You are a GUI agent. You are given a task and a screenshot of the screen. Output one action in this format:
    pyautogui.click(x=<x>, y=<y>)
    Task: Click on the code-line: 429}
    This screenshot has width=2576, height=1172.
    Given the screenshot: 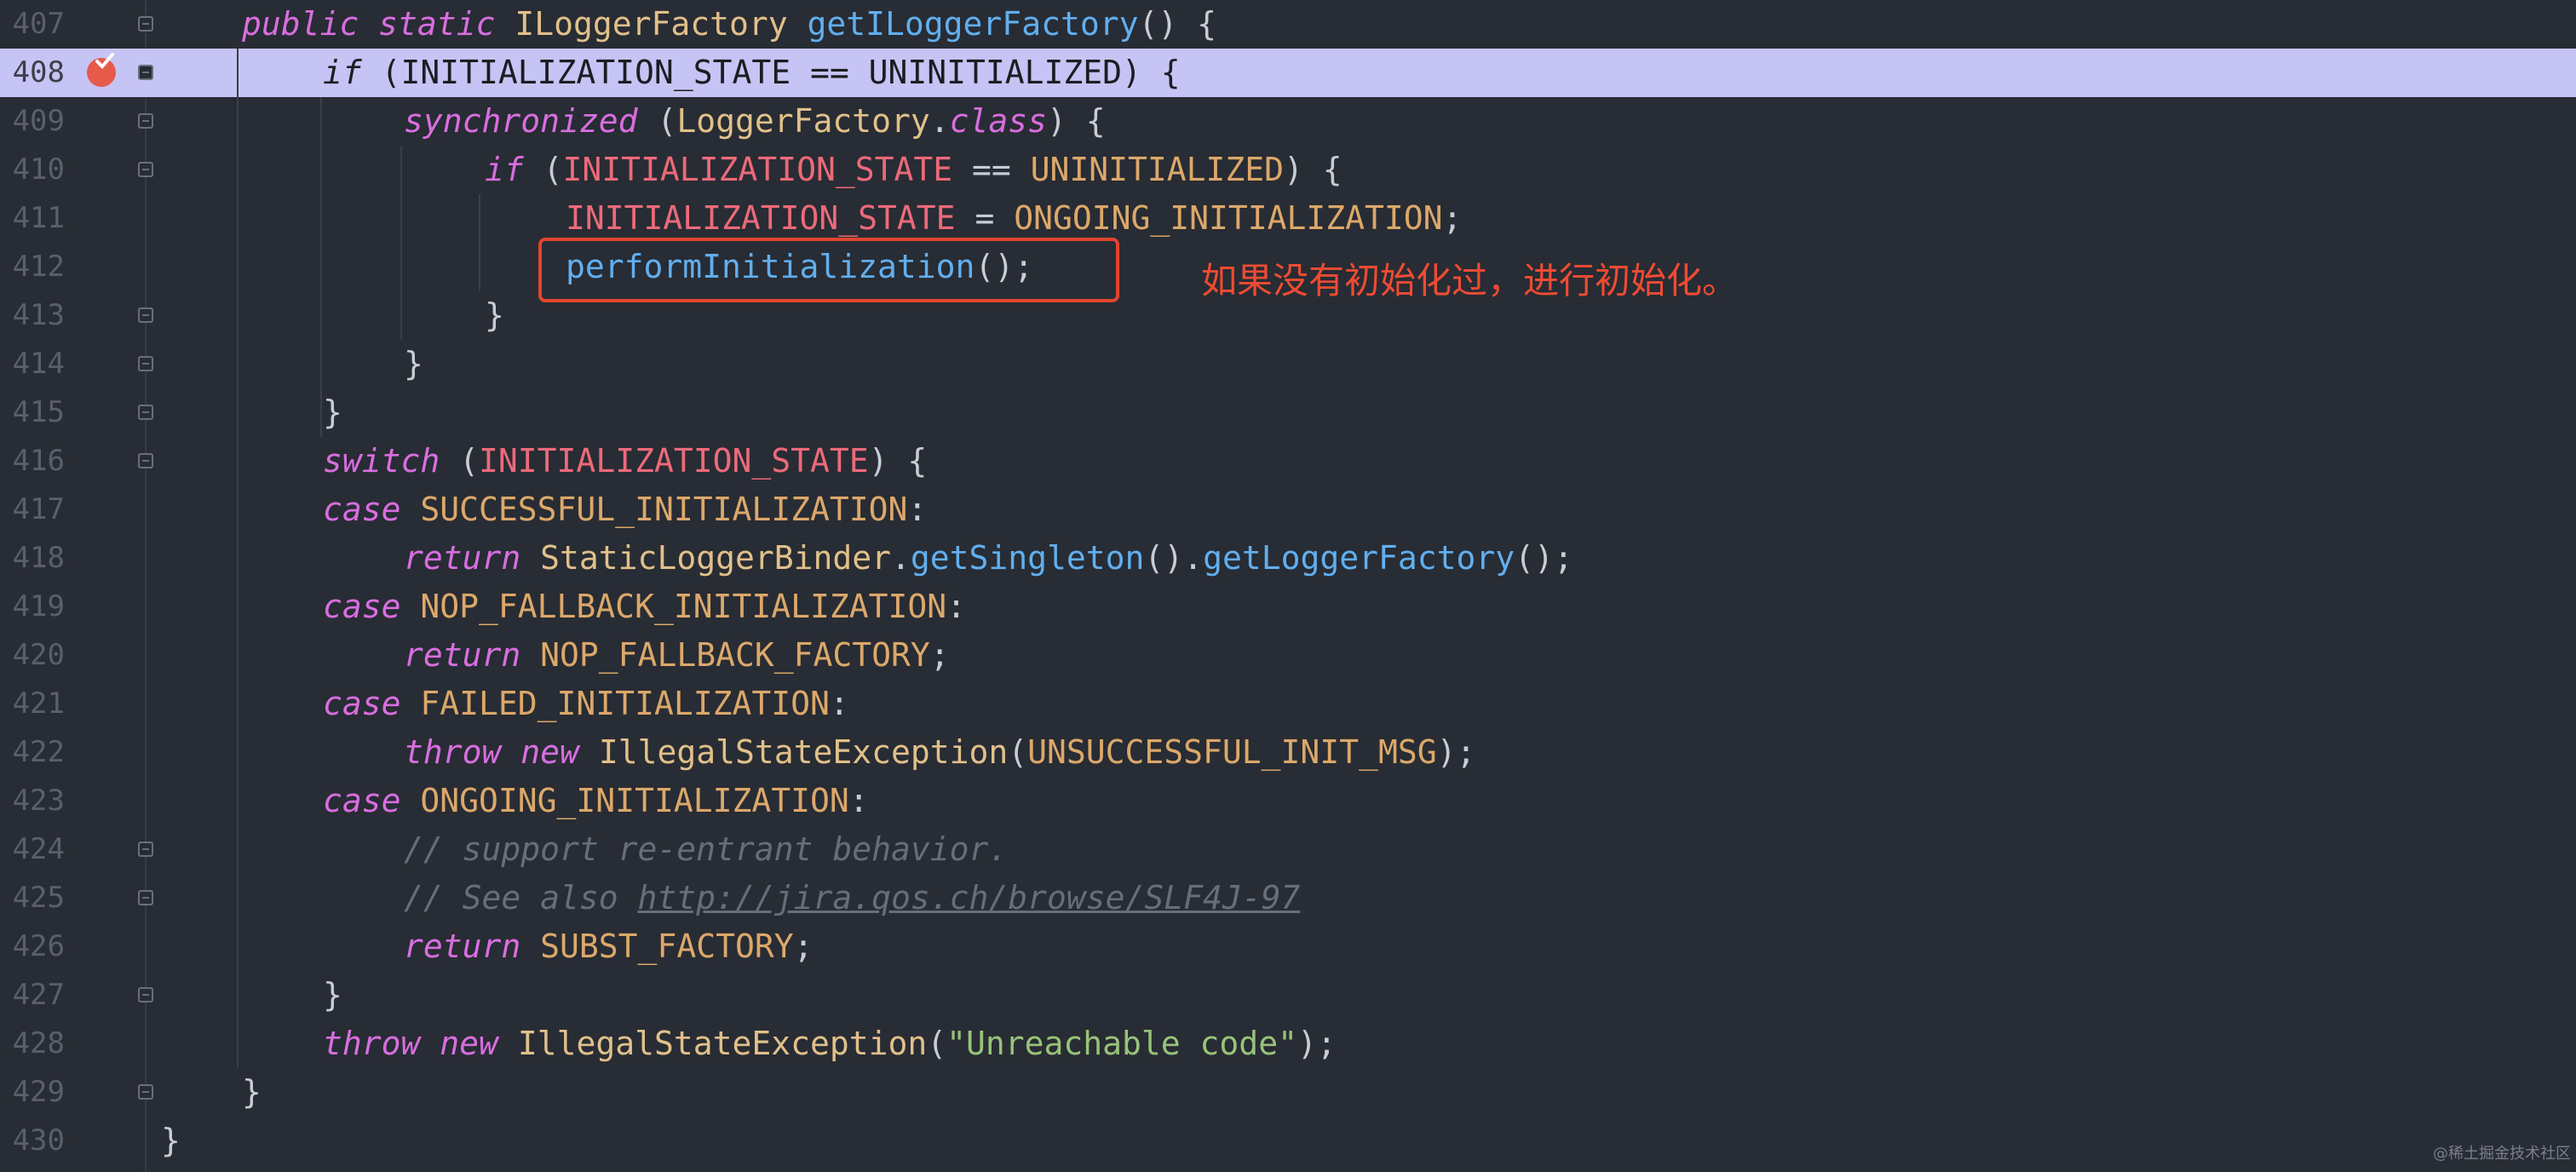 What is the action you would take?
    pyautogui.click(x=1288, y=1092)
    